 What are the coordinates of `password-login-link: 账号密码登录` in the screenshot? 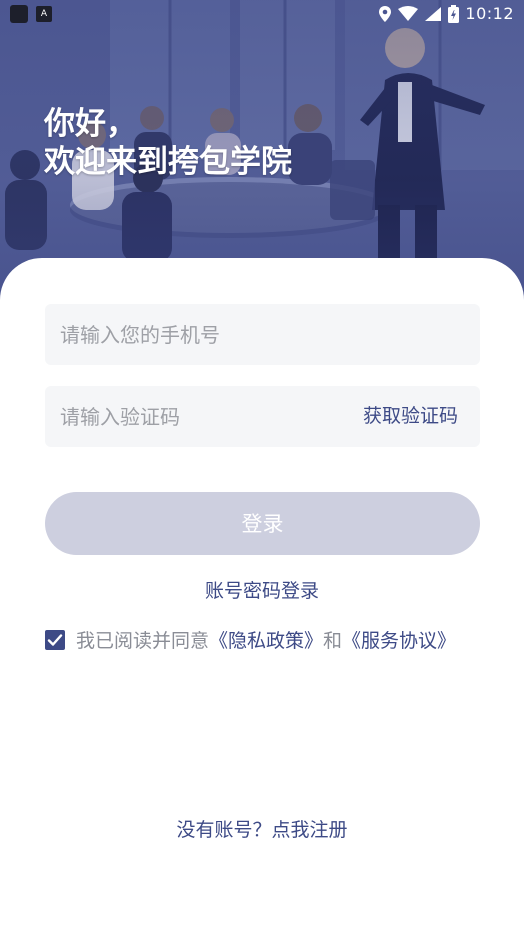 It's located at (262, 591).